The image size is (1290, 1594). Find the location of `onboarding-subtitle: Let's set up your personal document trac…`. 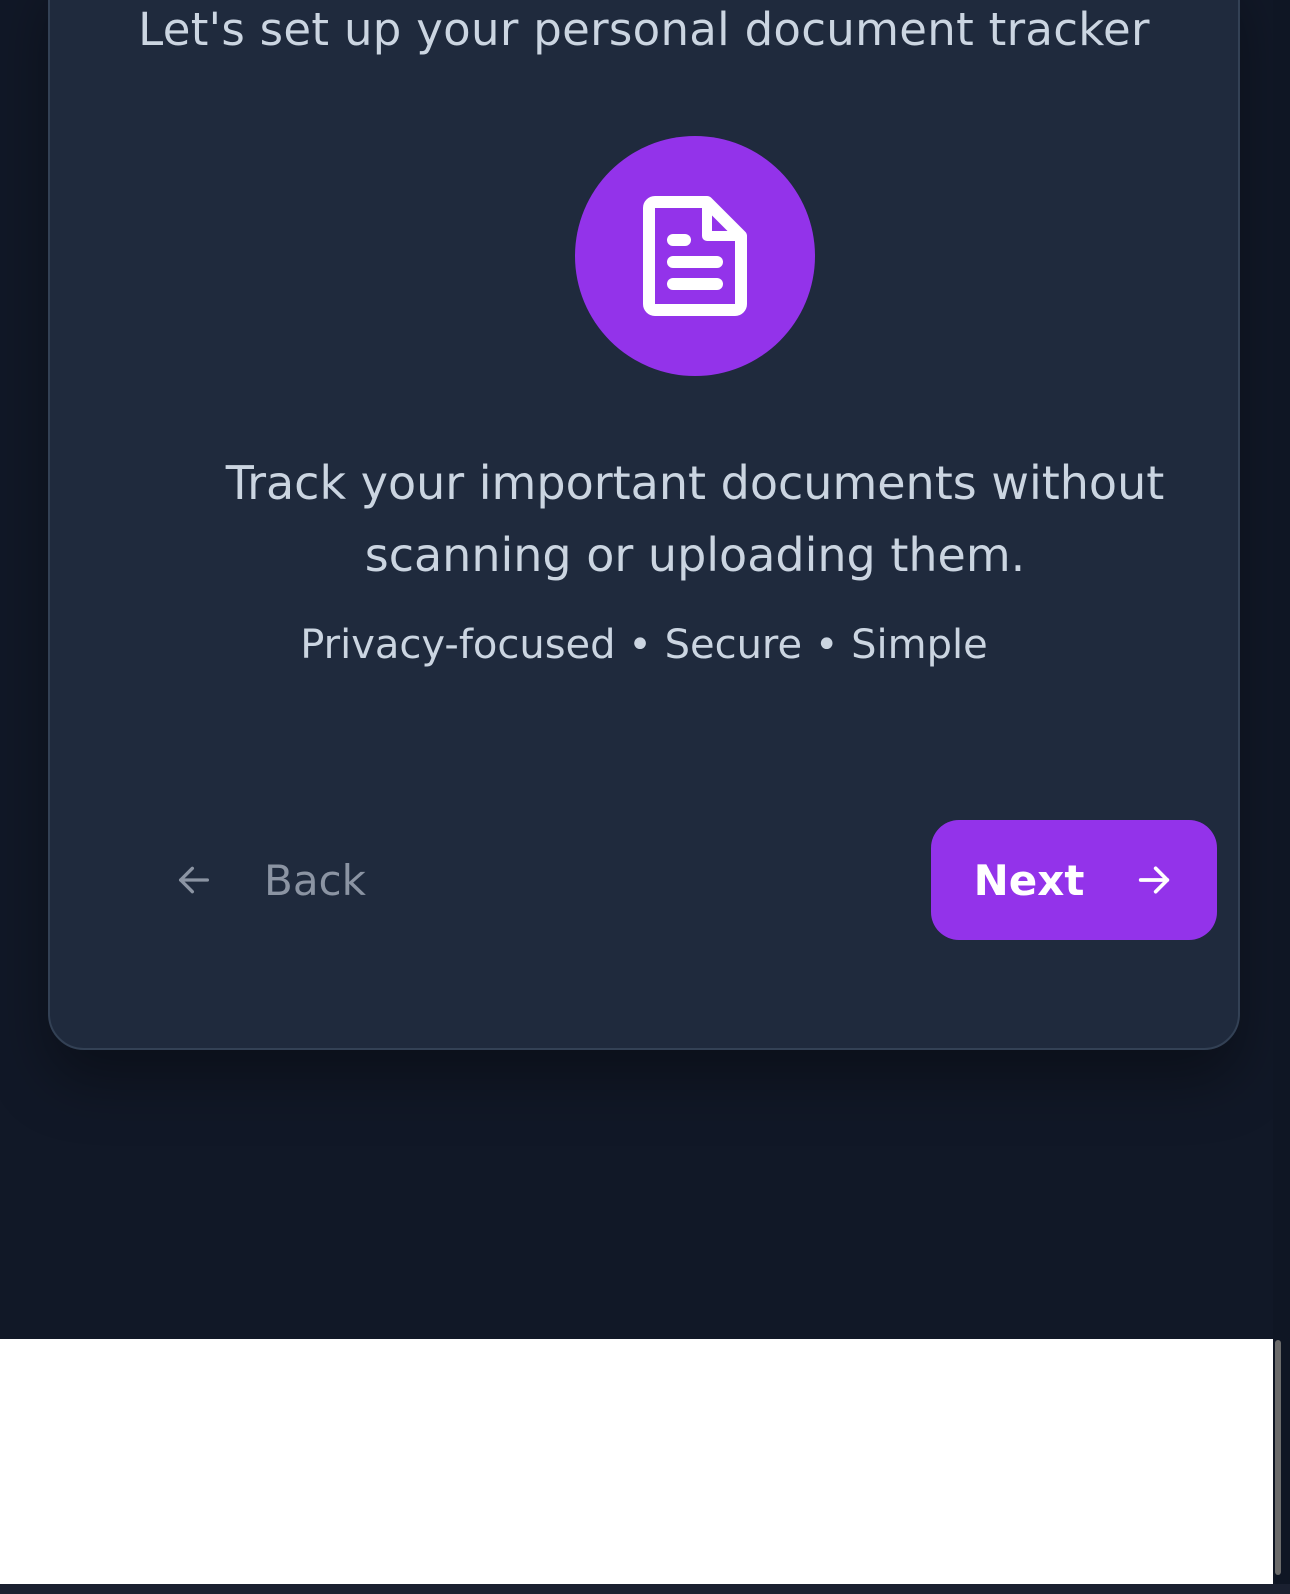

onboarding-subtitle: Let's set up your personal document trac… is located at coordinates (644, 29).